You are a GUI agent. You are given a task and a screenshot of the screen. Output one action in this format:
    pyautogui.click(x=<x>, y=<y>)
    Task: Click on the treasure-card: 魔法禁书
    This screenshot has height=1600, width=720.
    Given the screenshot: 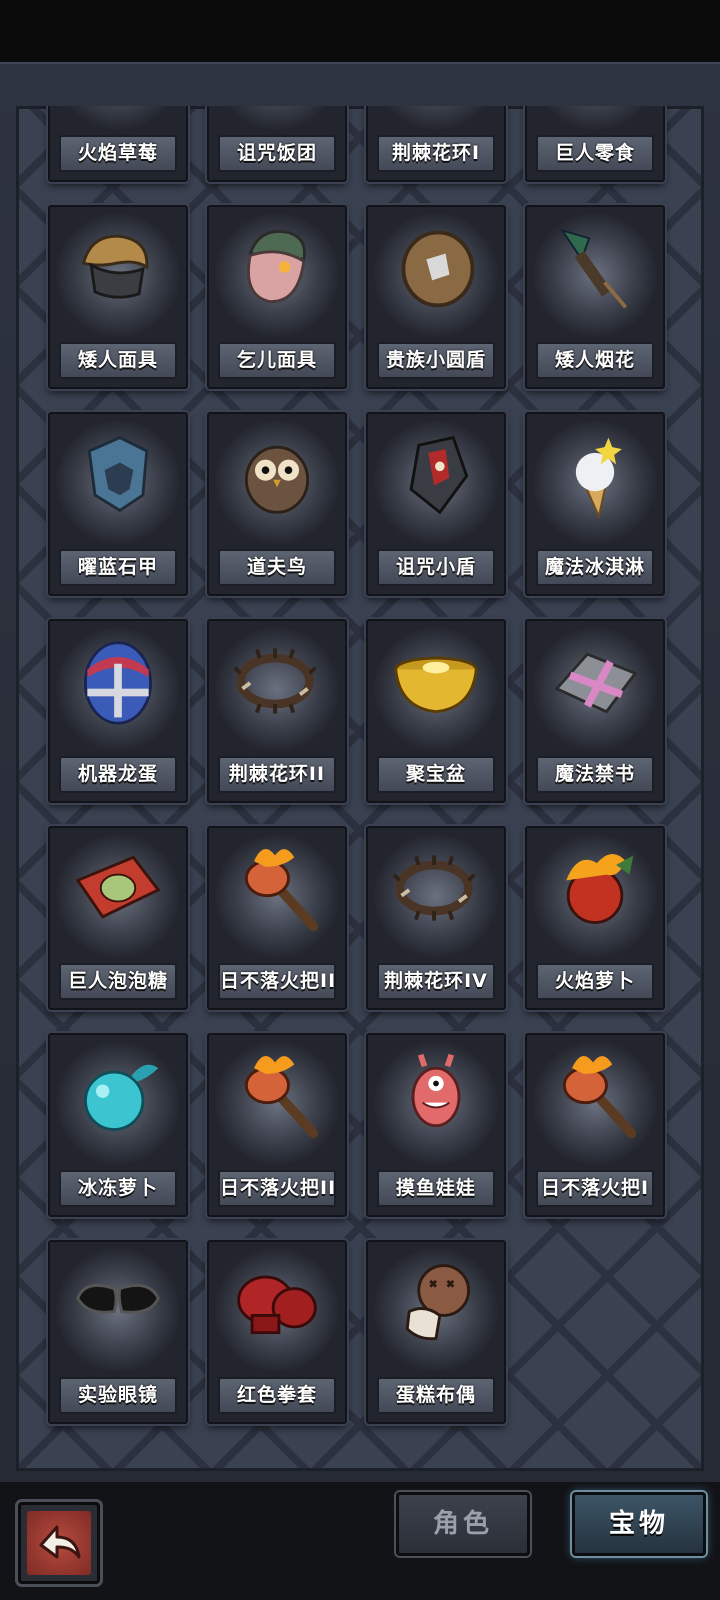 What is the action you would take?
    pyautogui.click(x=595, y=711)
    